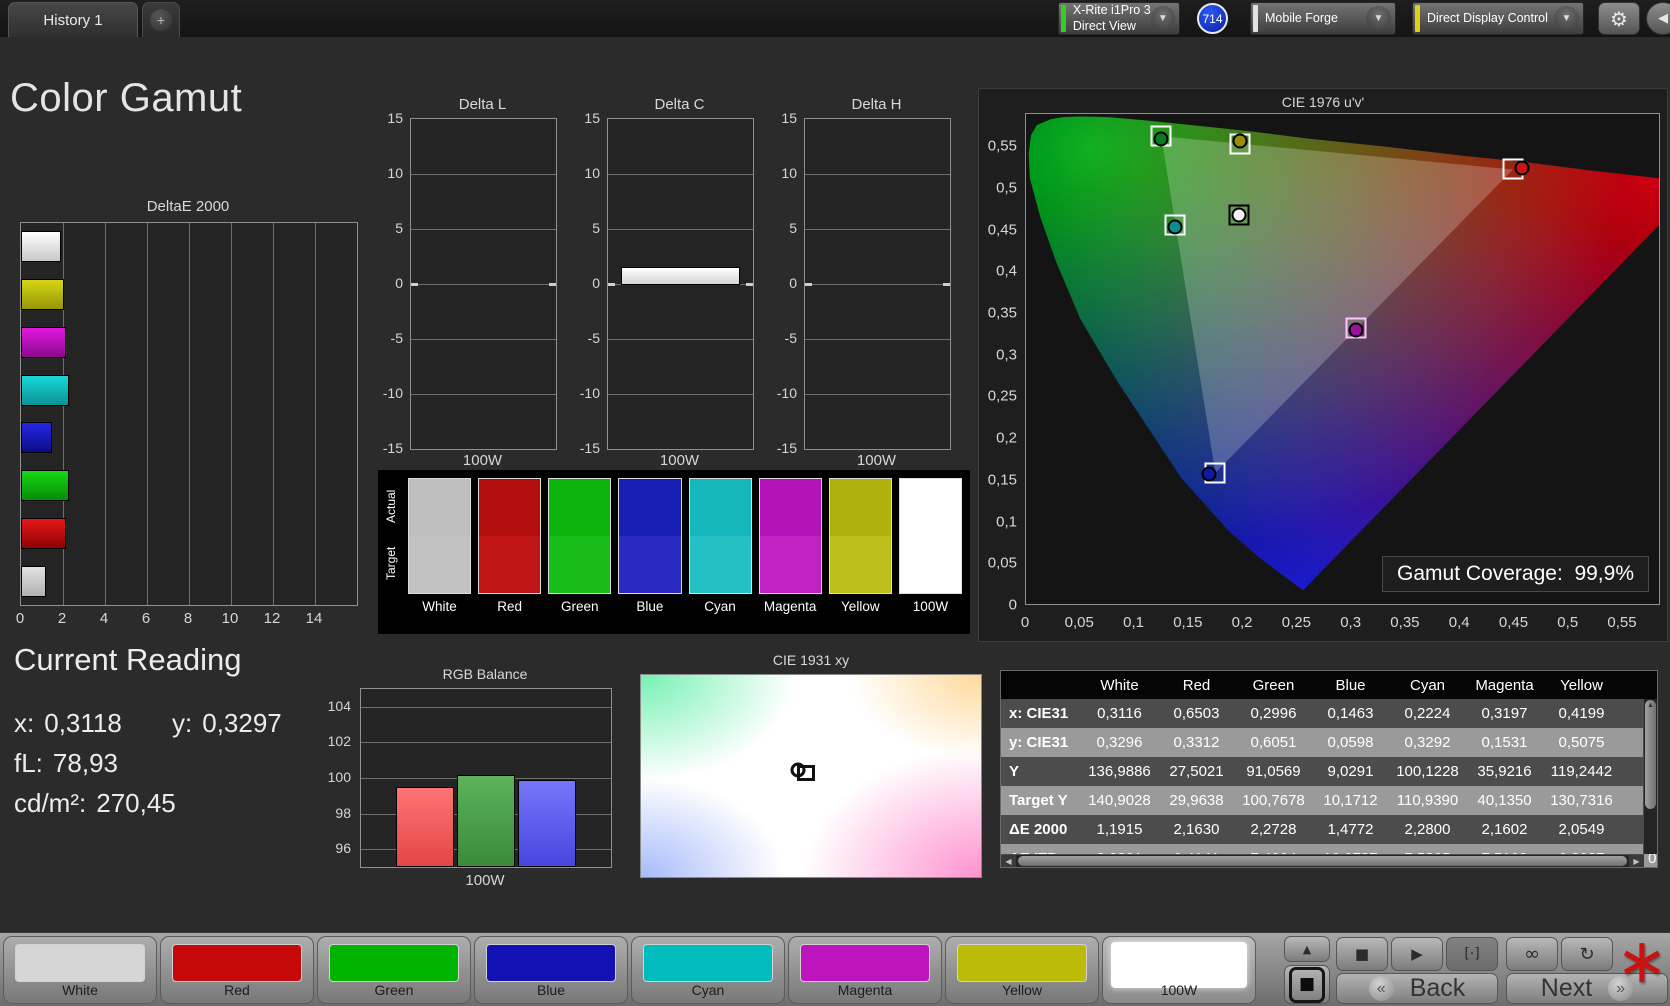 The image size is (1670, 1006). I want to click on arrow-left-icon: ◀, so click(1663, 18).